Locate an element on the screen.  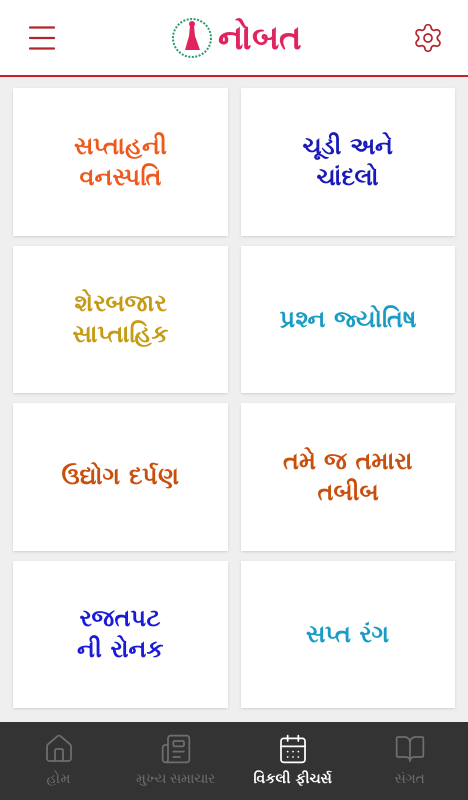
feature-tile: સપ્ત રંગ is located at coordinates (347, 634).